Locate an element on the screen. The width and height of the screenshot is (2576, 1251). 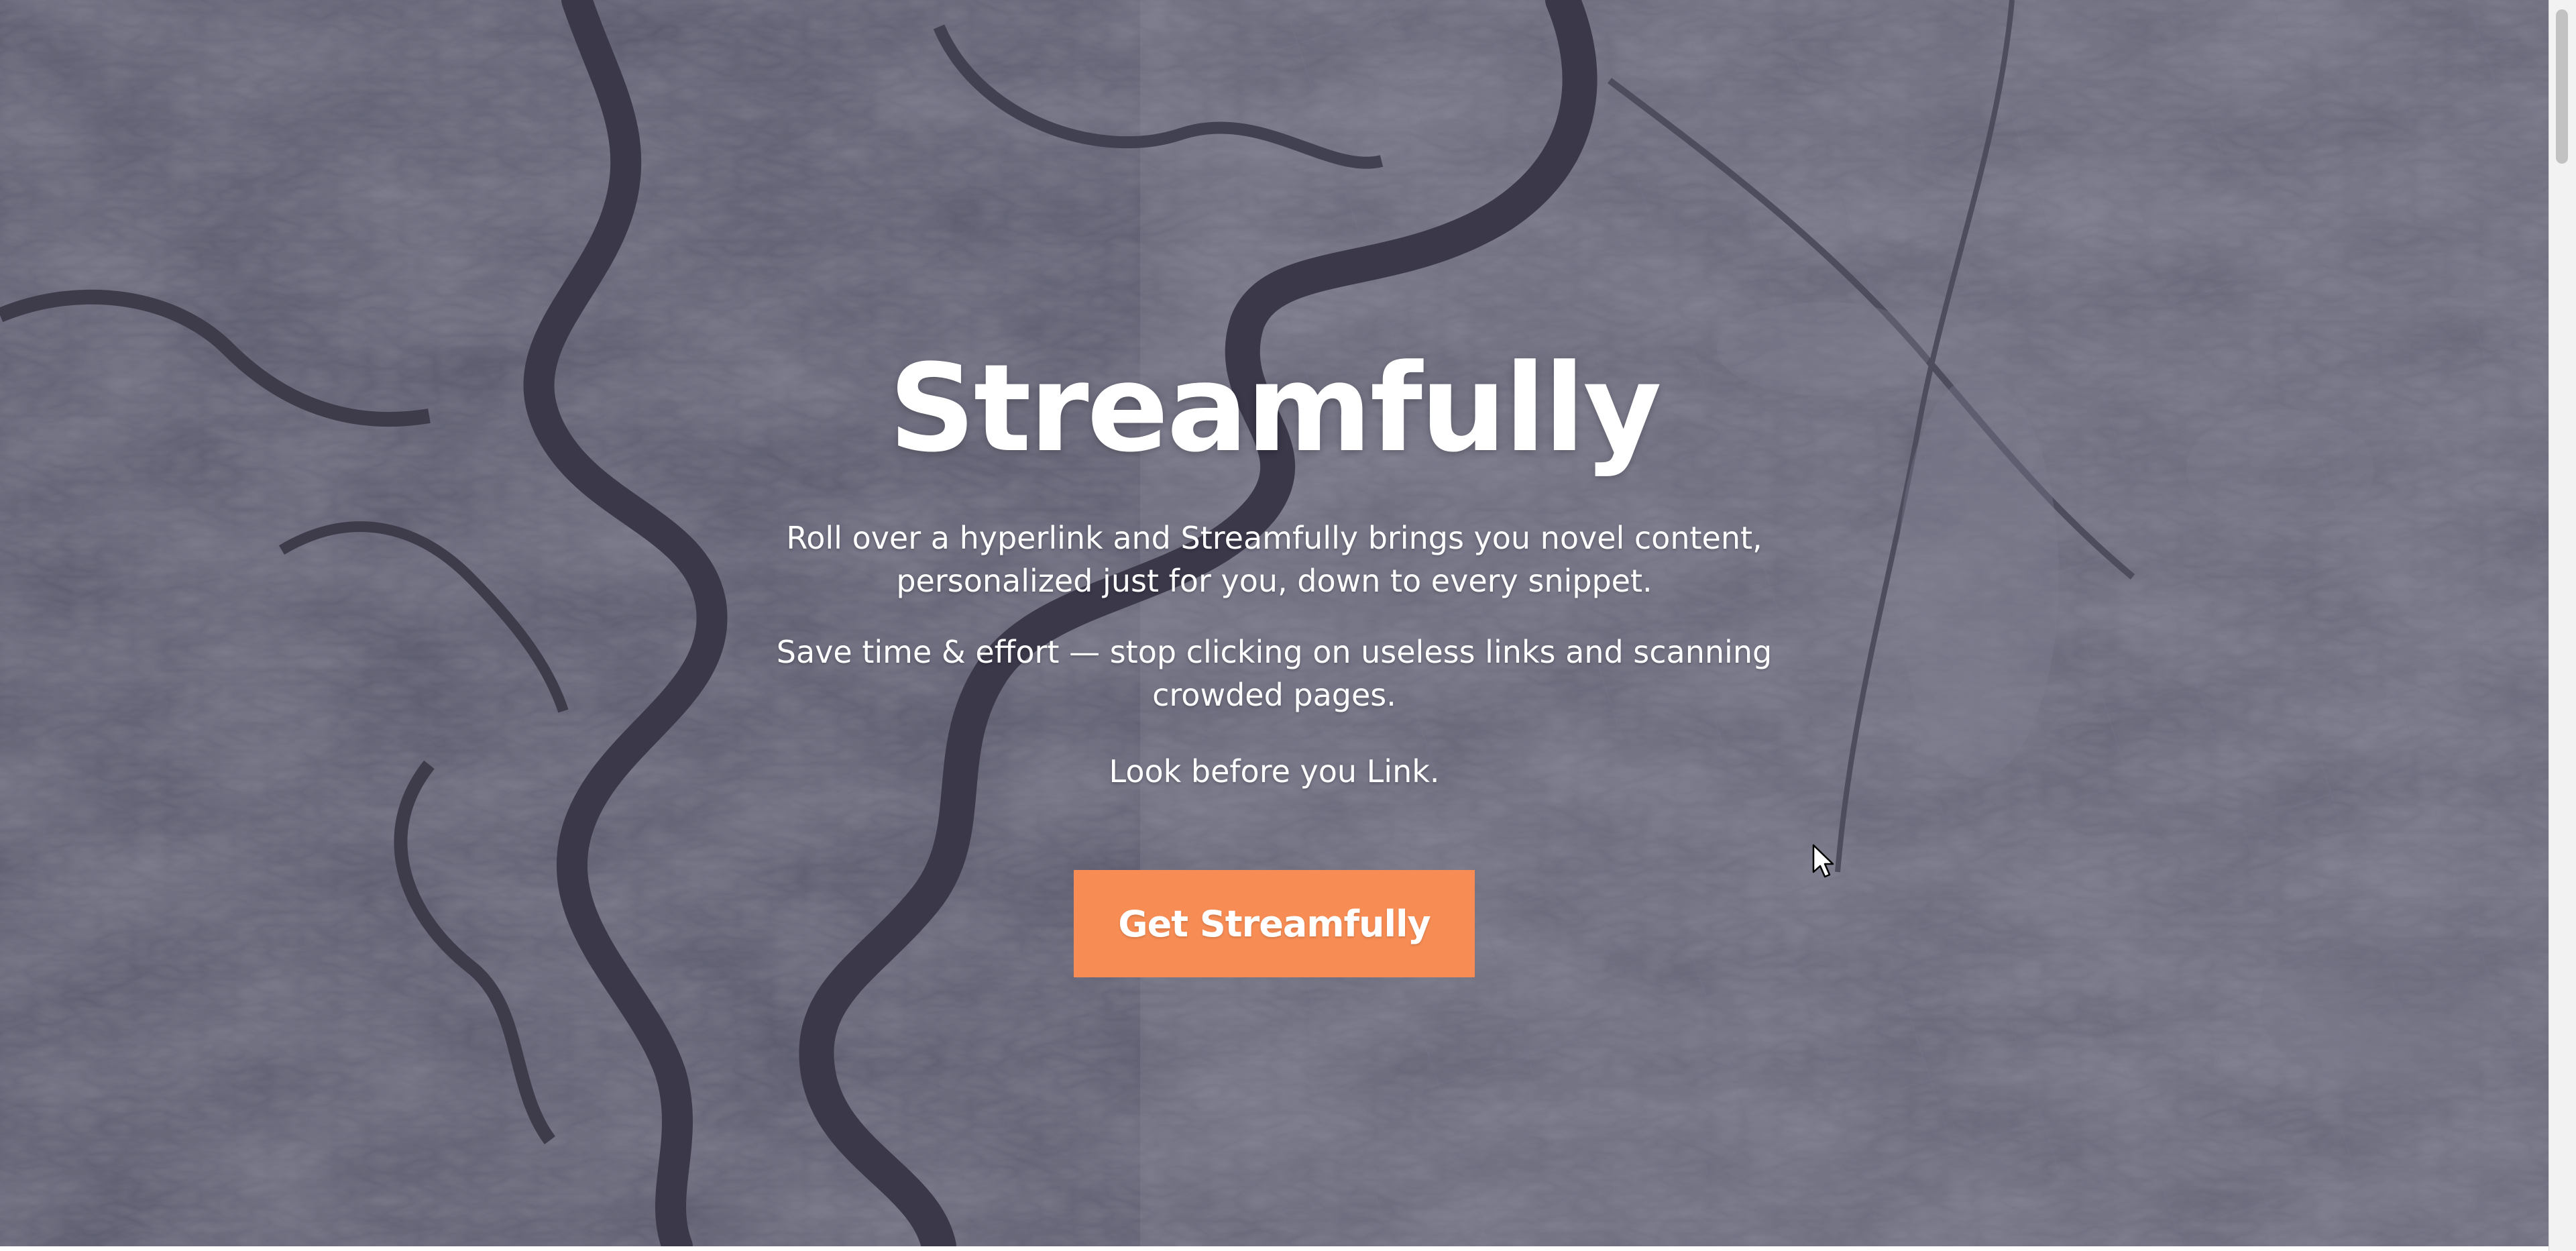
vertical-scrollbar is located at coordinates (2562, 625).